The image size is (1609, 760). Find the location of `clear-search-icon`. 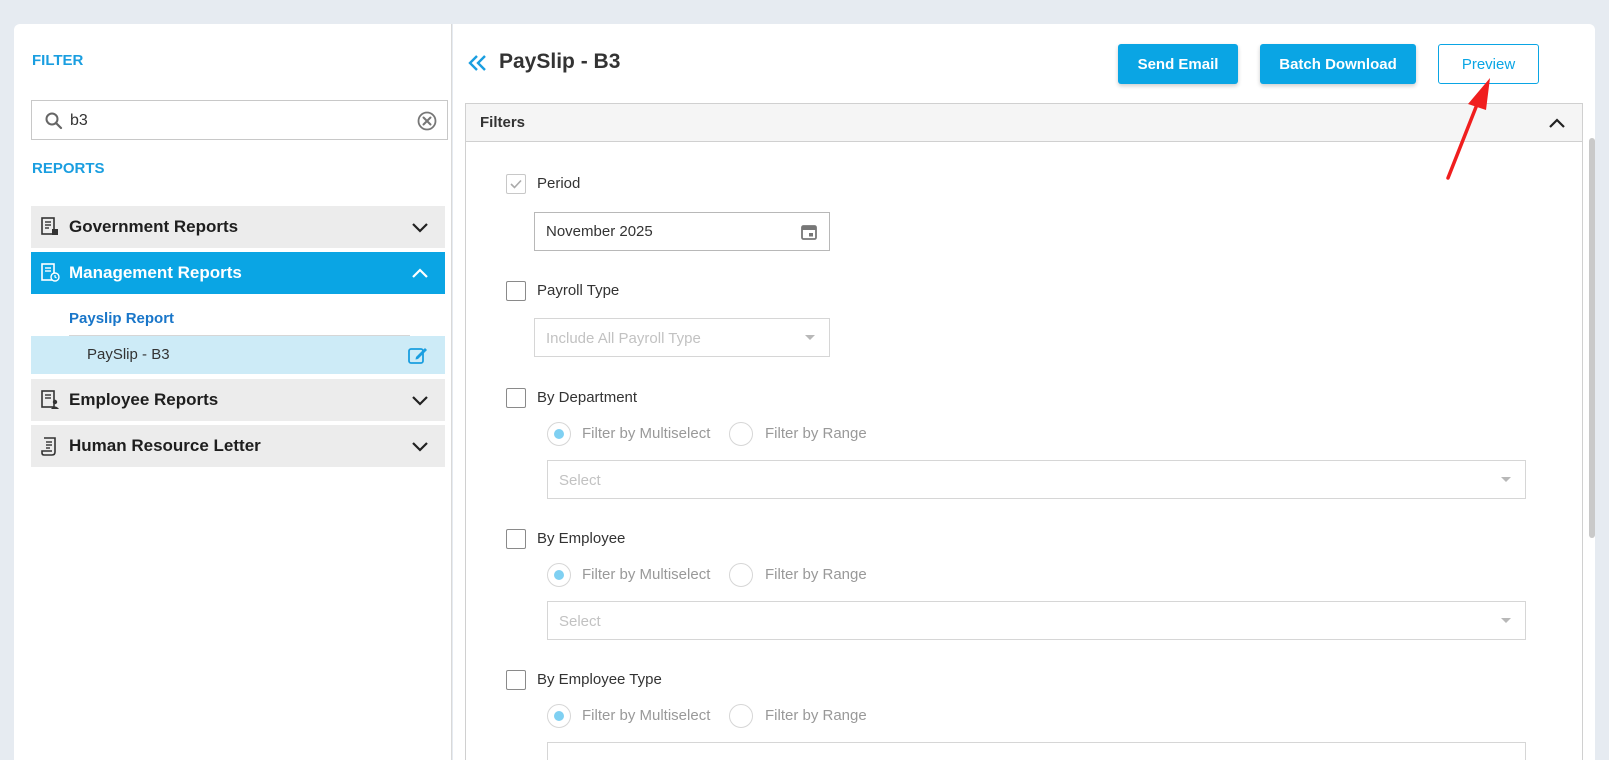

clear-search-icon is located at coordinates (427, 121).